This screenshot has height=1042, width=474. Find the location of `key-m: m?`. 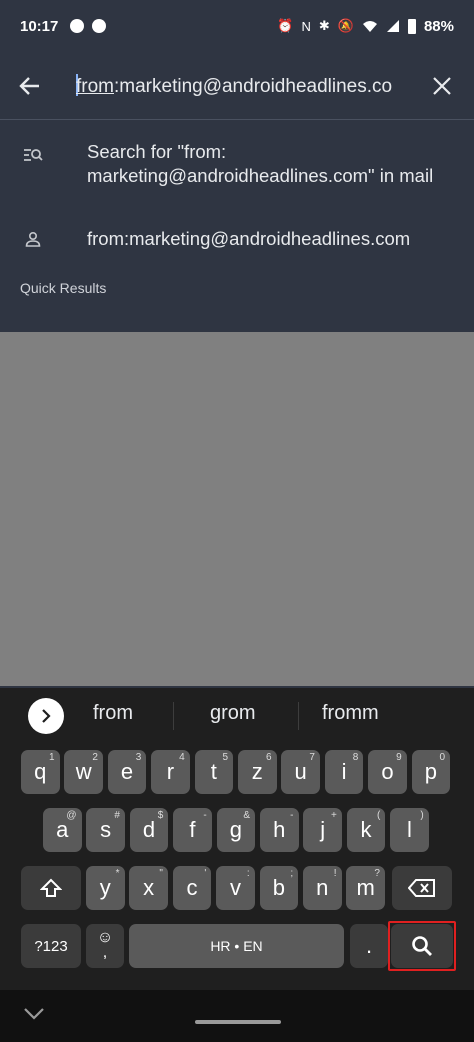

key-m: m? is located at coordinates (365, 888).